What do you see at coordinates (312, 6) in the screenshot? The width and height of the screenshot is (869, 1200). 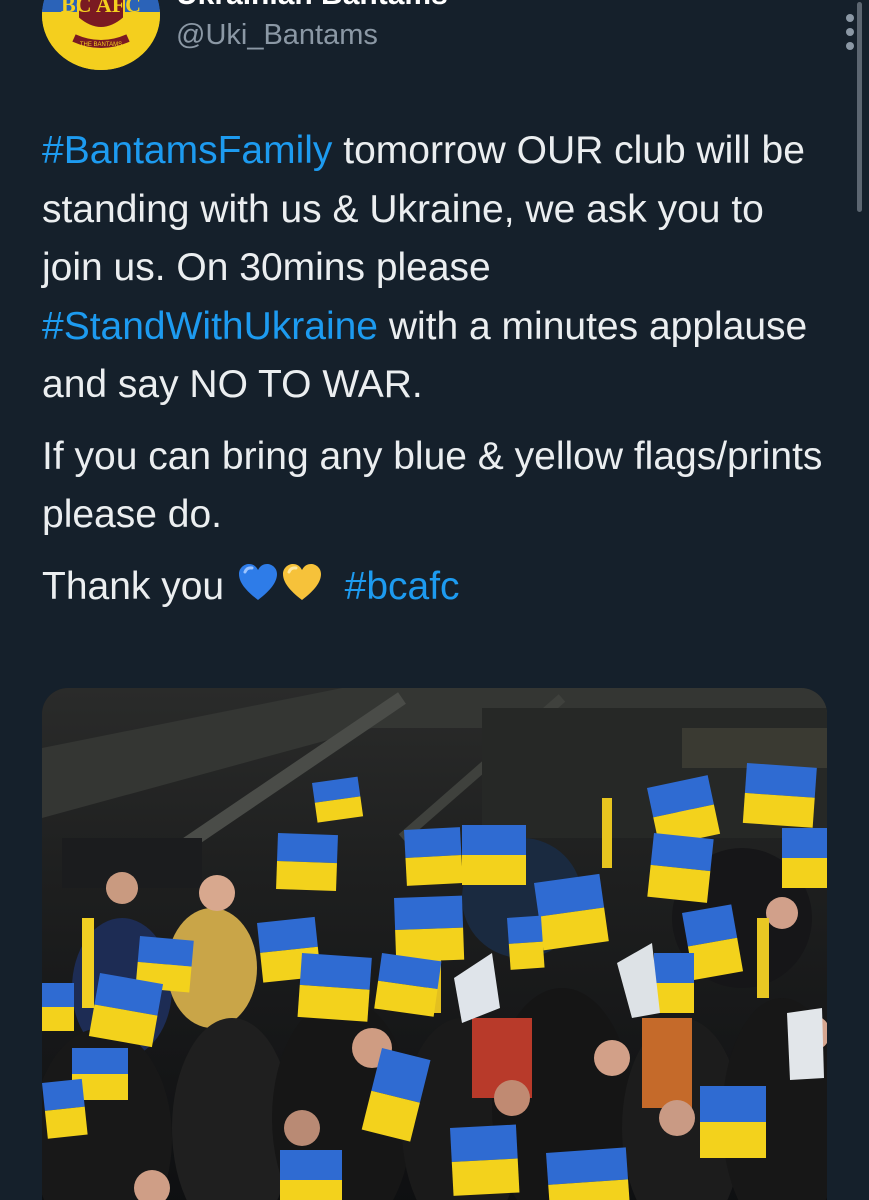 I see `author-display-name: Ukrainian Bantams` at bounding box center [312, 6].